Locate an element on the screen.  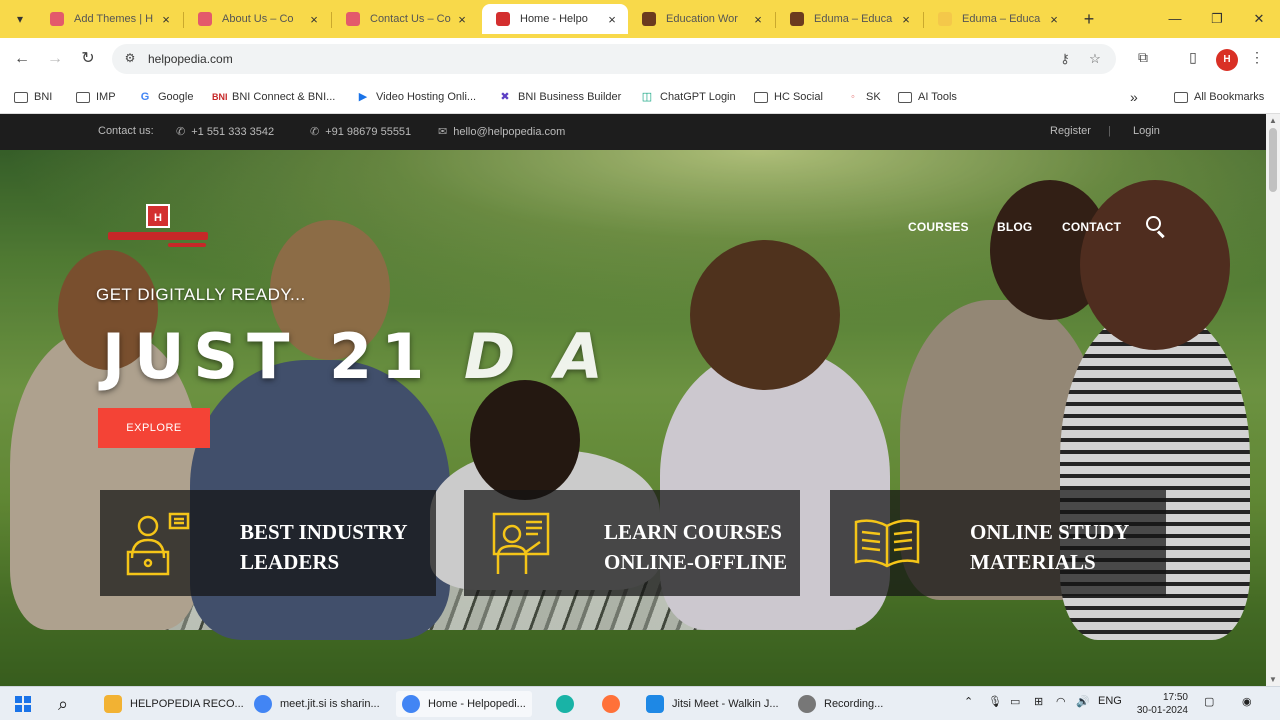
wifi-icon: ◠ is located at coordinates (1061, 701).